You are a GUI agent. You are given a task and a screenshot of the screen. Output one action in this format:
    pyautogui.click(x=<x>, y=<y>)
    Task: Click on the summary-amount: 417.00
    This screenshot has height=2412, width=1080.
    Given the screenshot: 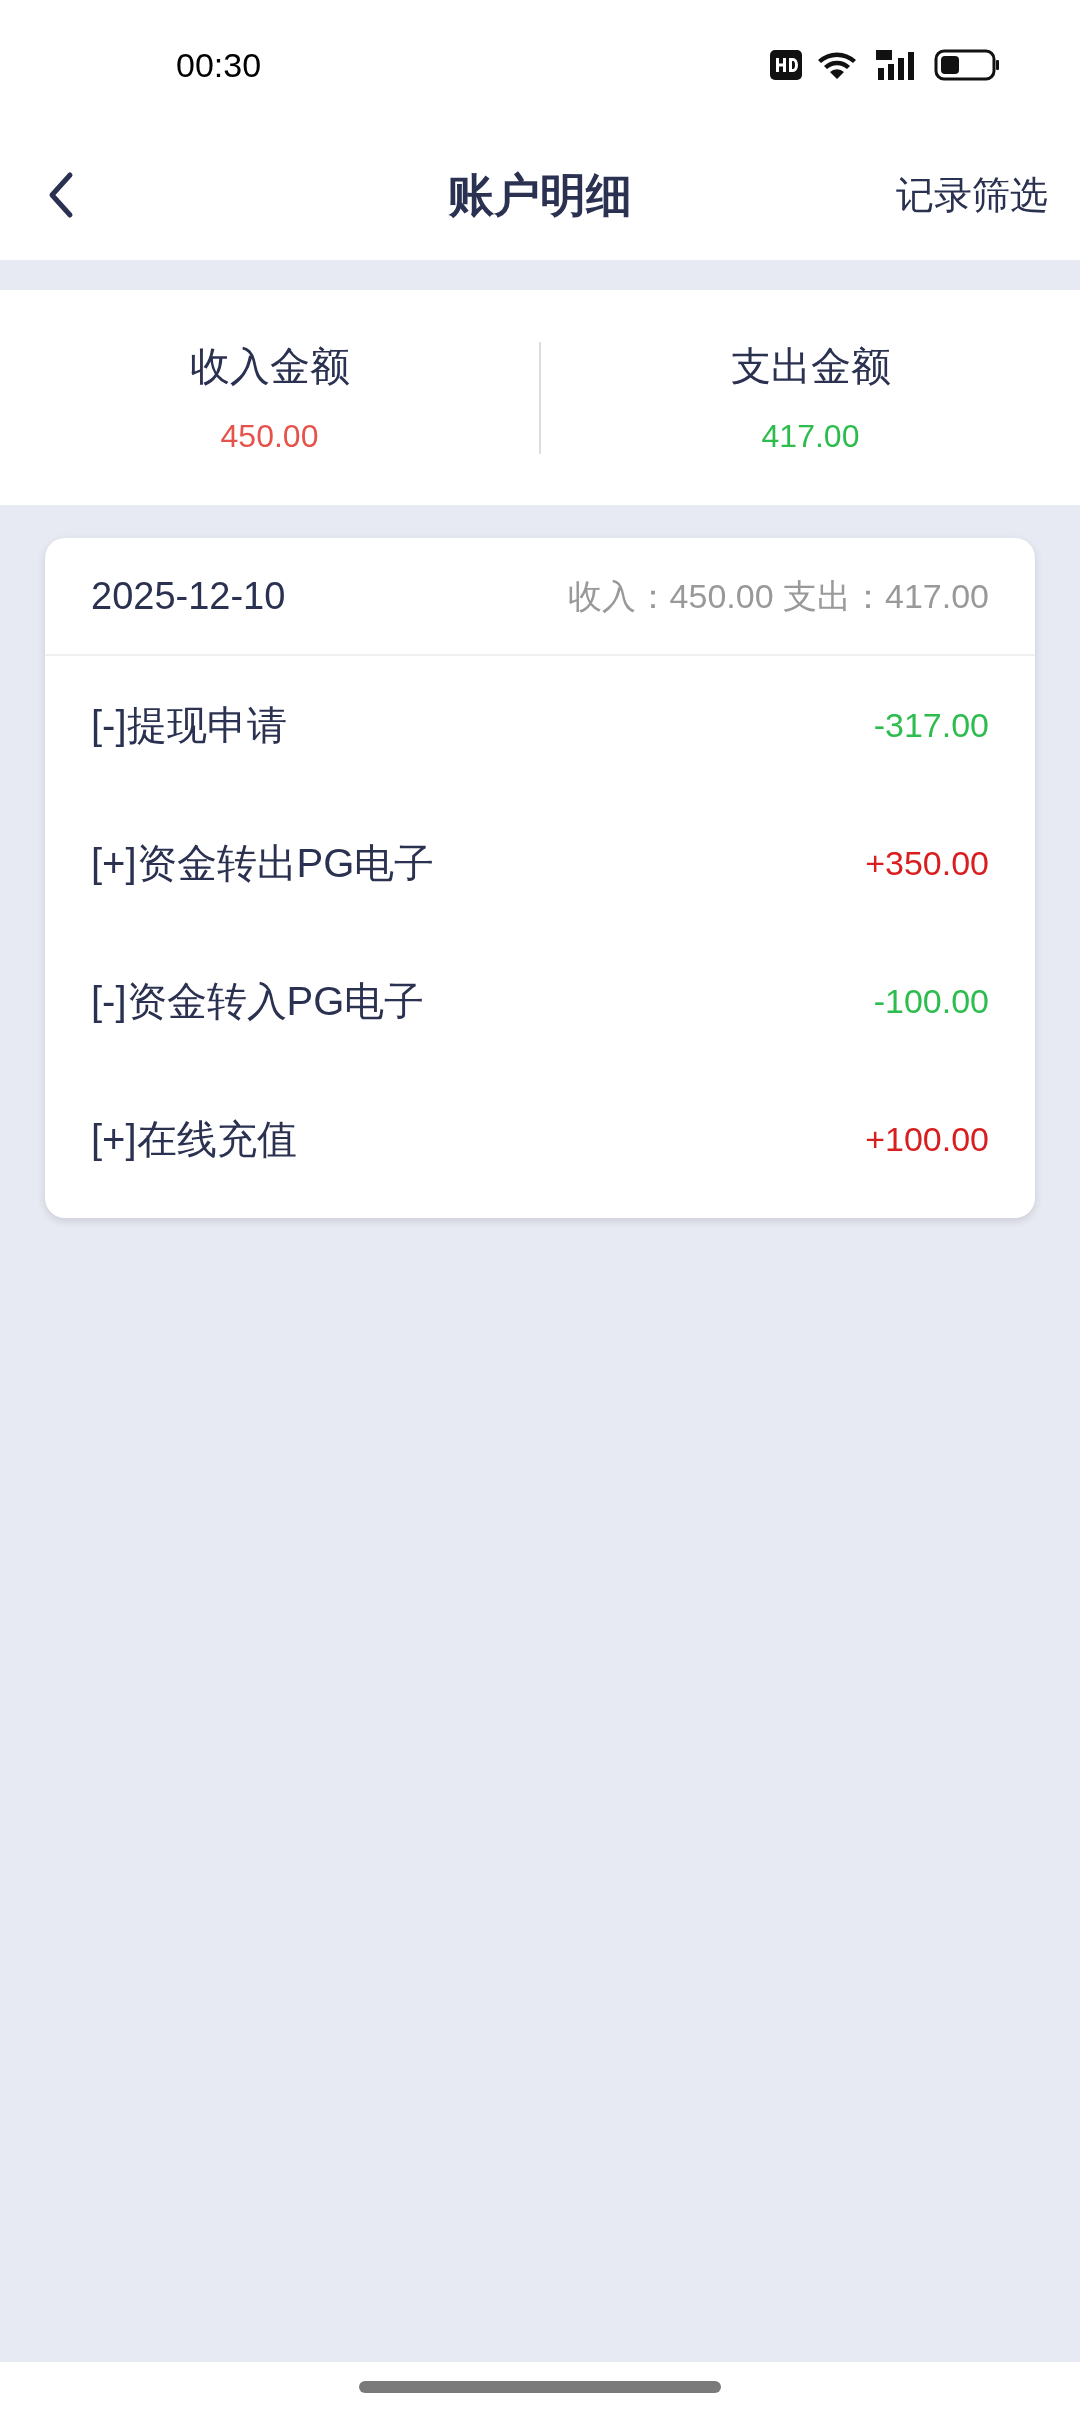 What is the action you would take?
    pyautogui.click(x=810, y=436)
    